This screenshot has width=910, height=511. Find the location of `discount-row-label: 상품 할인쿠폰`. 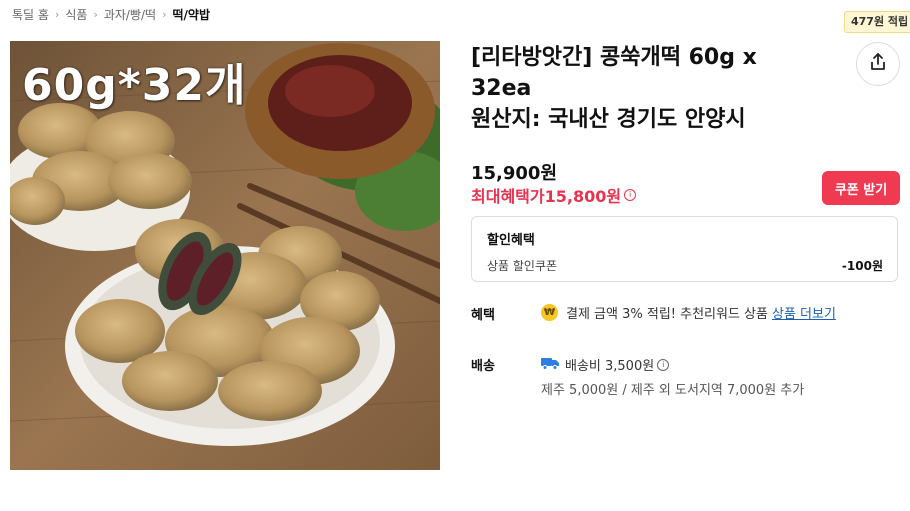

discount-row-label: 상품 할인쿠폰 is located at coordinates (522, 266).